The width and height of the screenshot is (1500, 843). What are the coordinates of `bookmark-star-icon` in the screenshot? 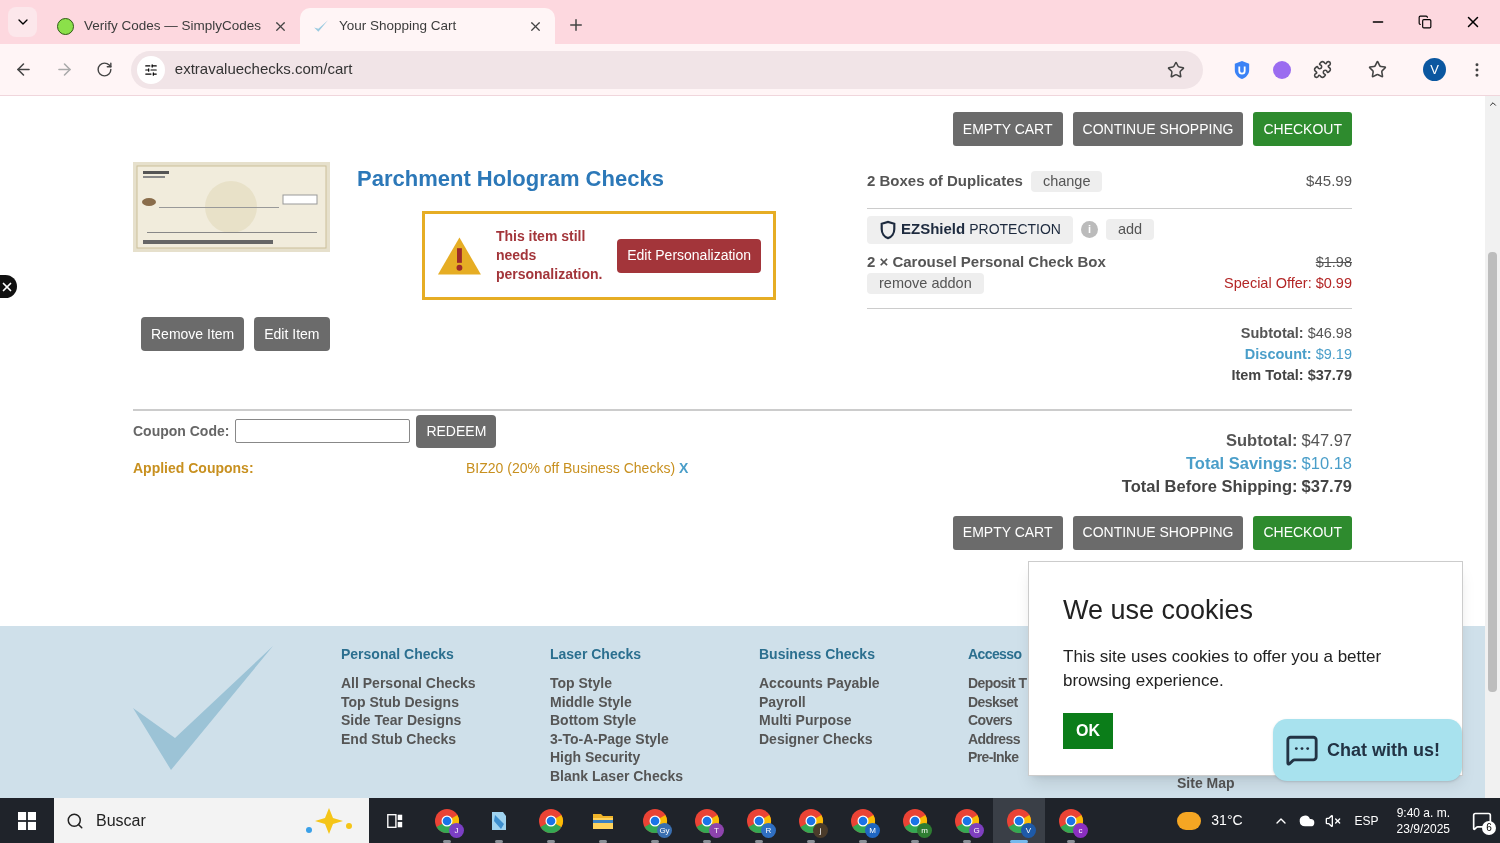 It's located at (1176, 69).